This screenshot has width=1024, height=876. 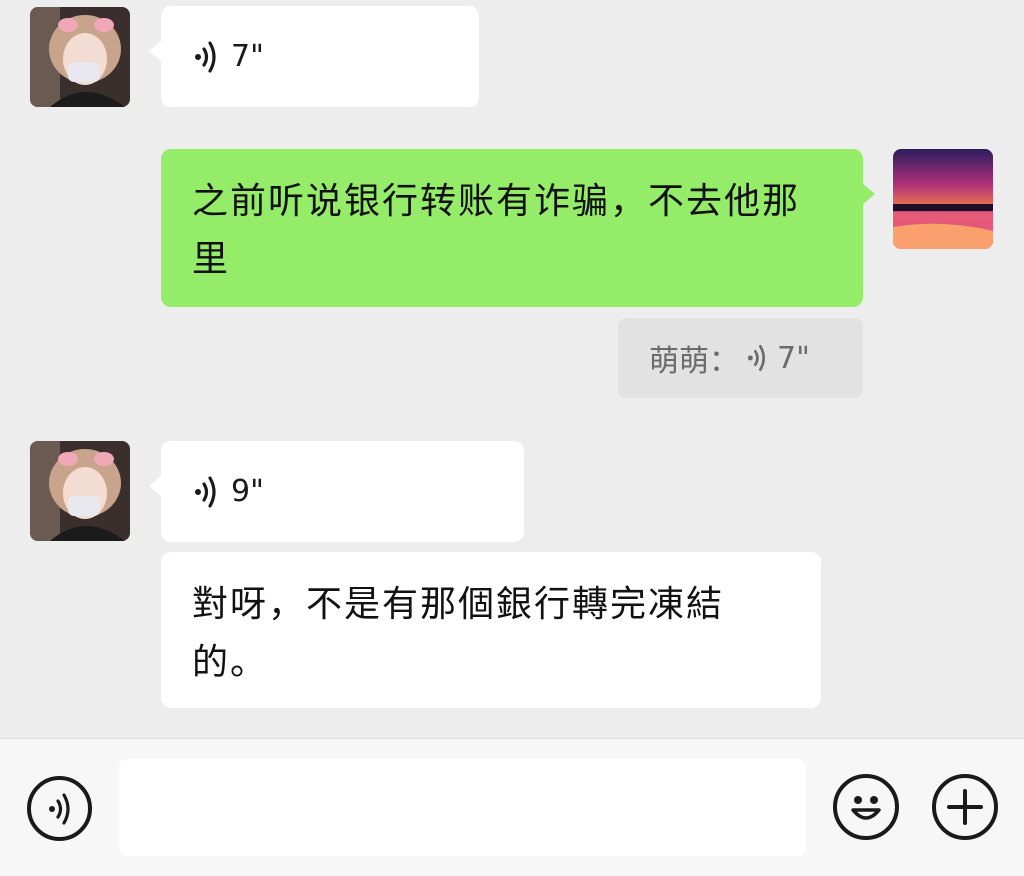 I want to click on voice-message-bubble: 7", so click(x=314, y=56).